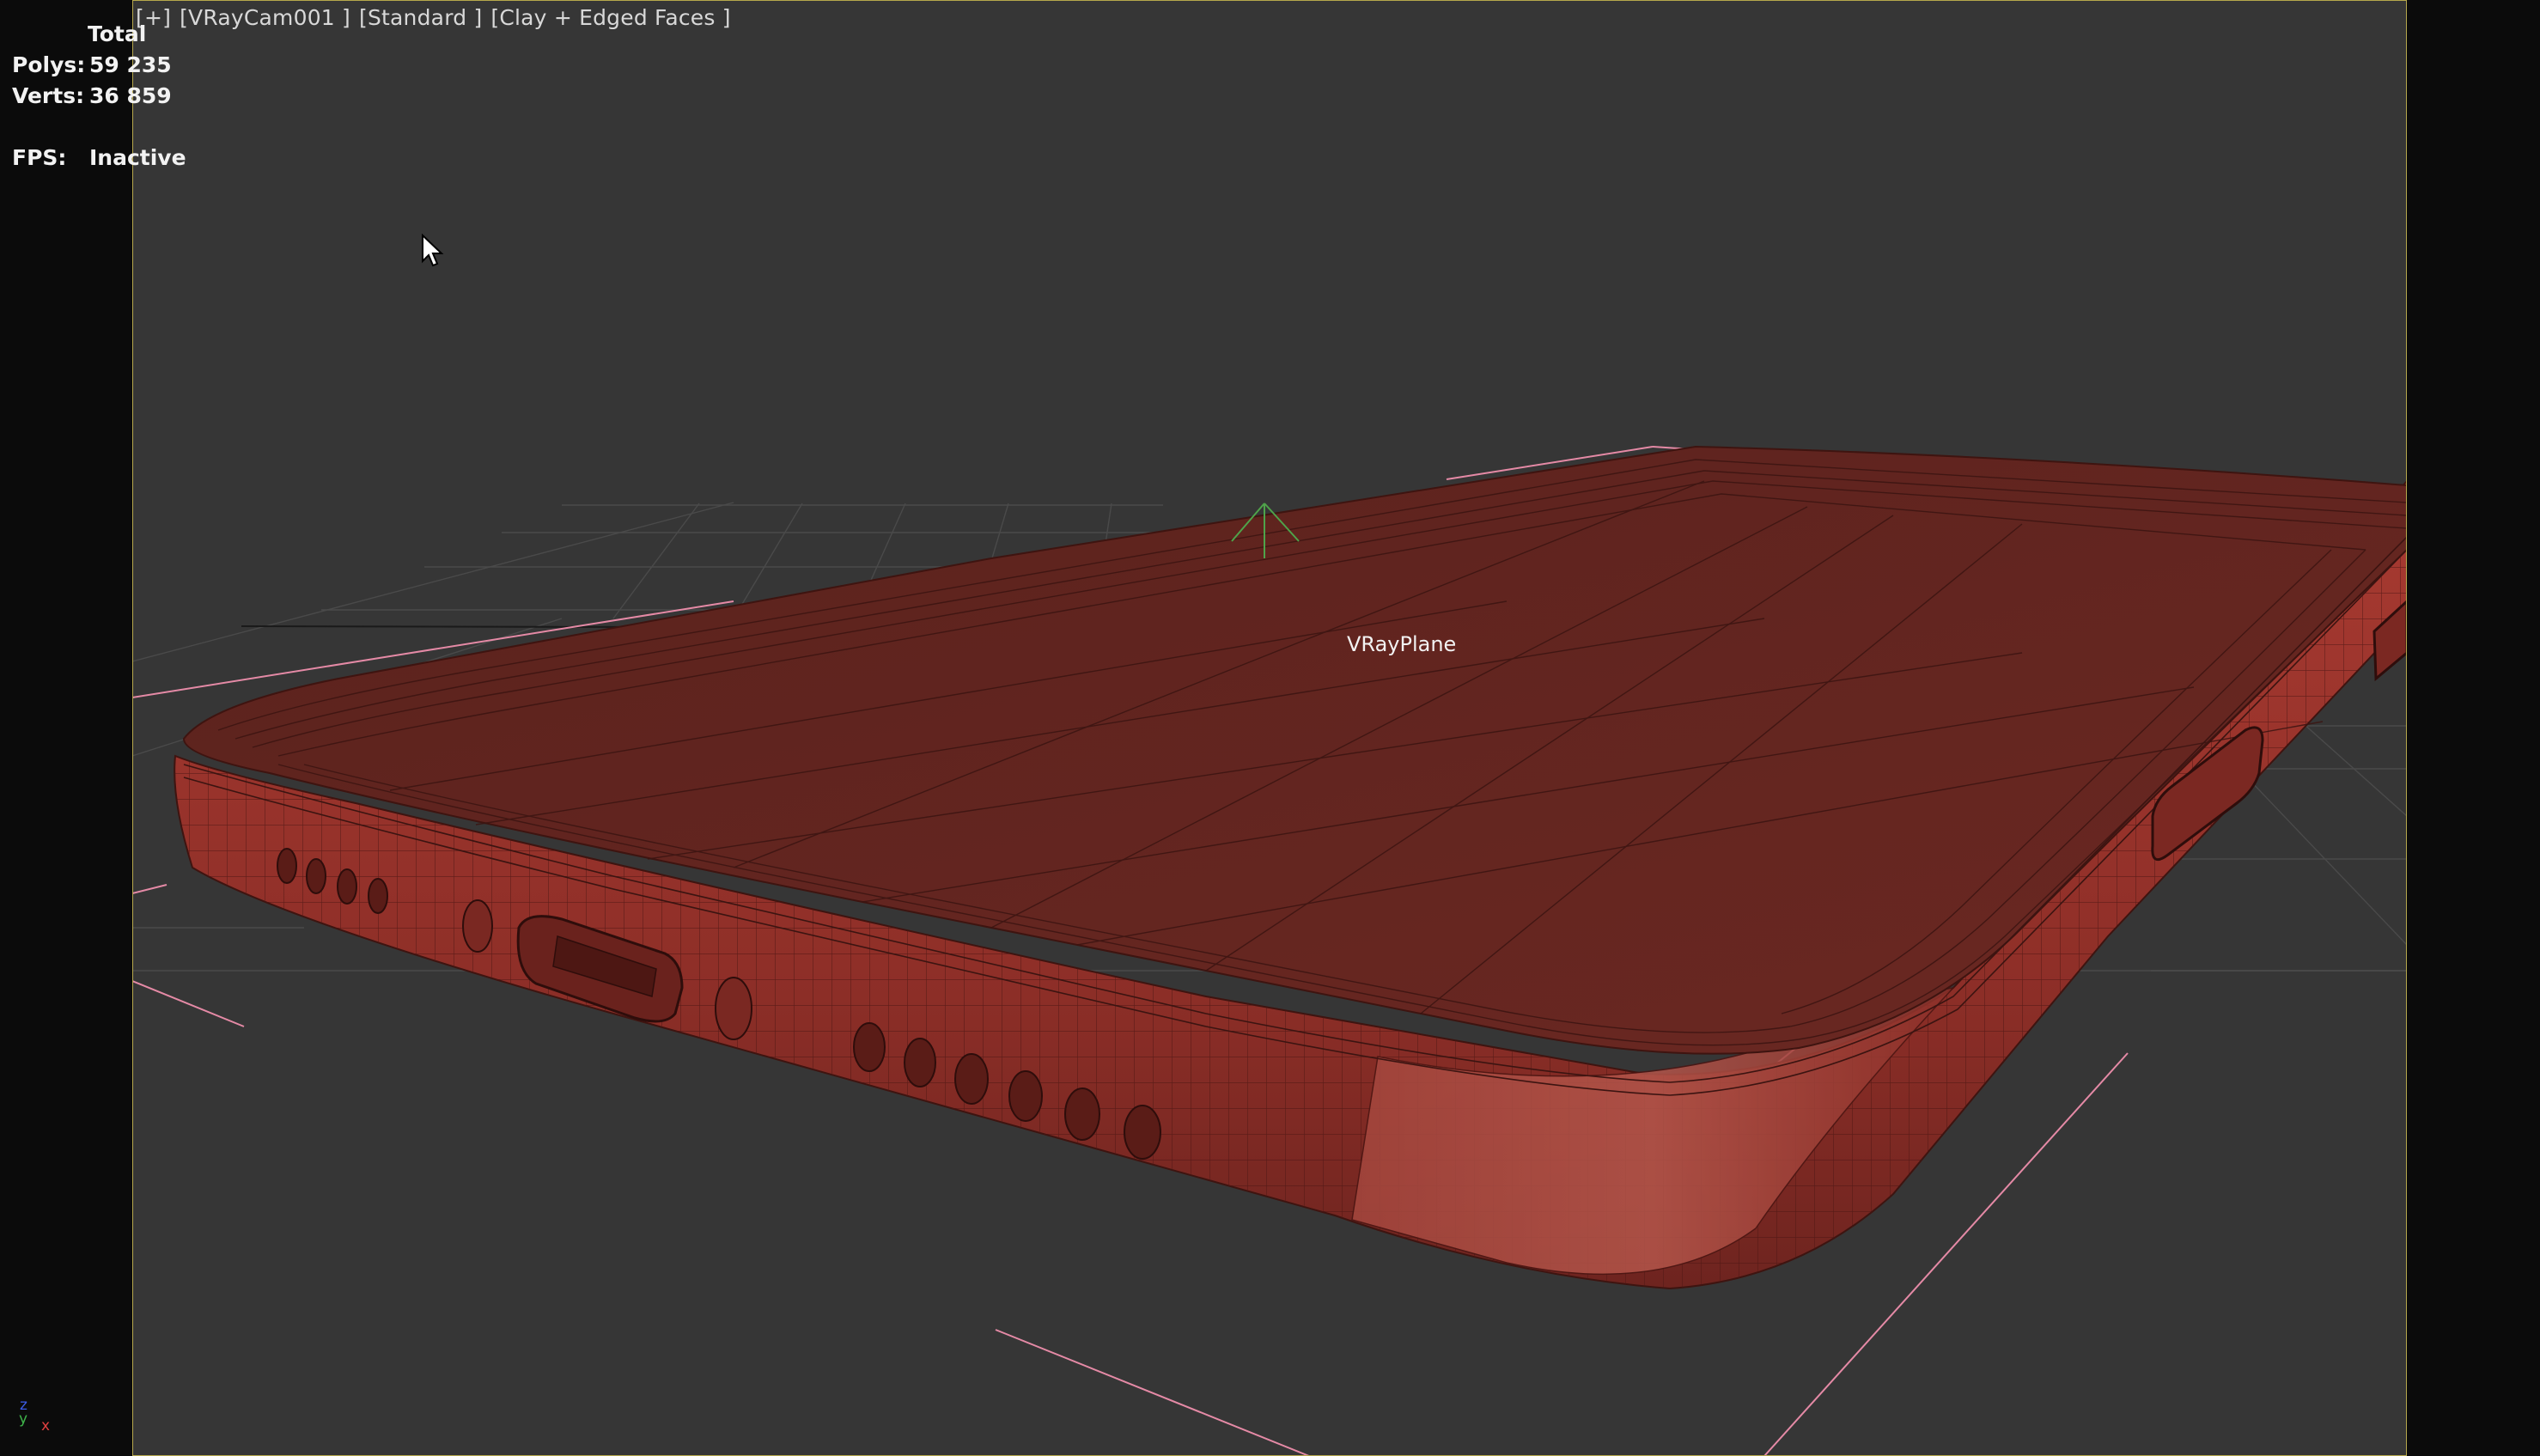 This screenshot has width=2540, height=1456. Describe the element at coordinates (23, 1419) in the screenshot. I see `axis-y-label: y` at that location.